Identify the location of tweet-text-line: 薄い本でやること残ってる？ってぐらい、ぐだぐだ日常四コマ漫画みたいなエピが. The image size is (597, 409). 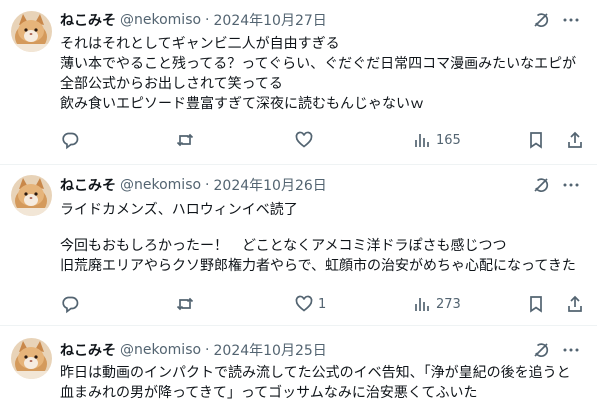
(318, 64).